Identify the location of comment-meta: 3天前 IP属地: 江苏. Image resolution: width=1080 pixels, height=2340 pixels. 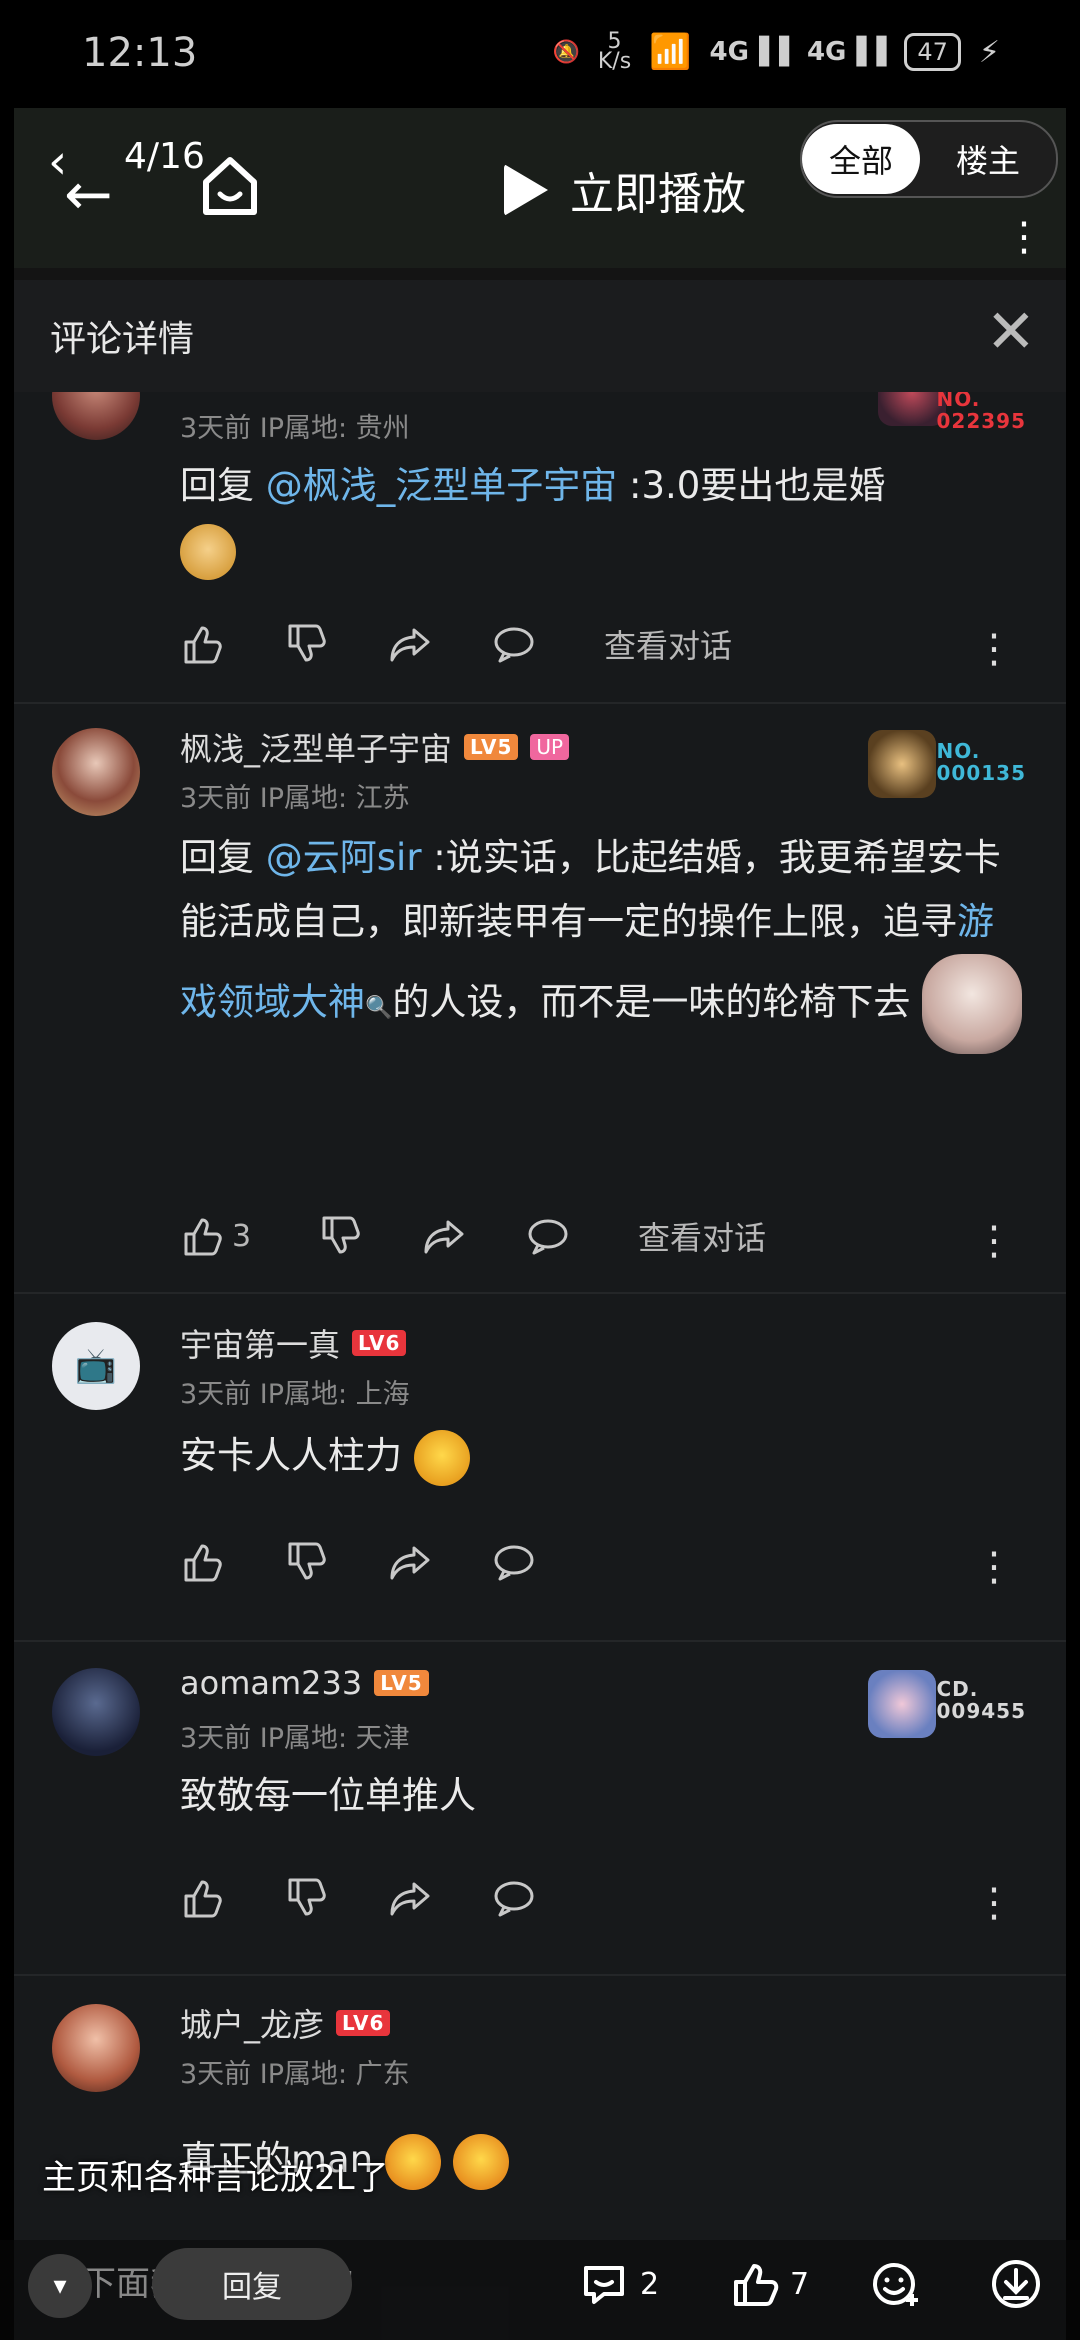
(295, 798).